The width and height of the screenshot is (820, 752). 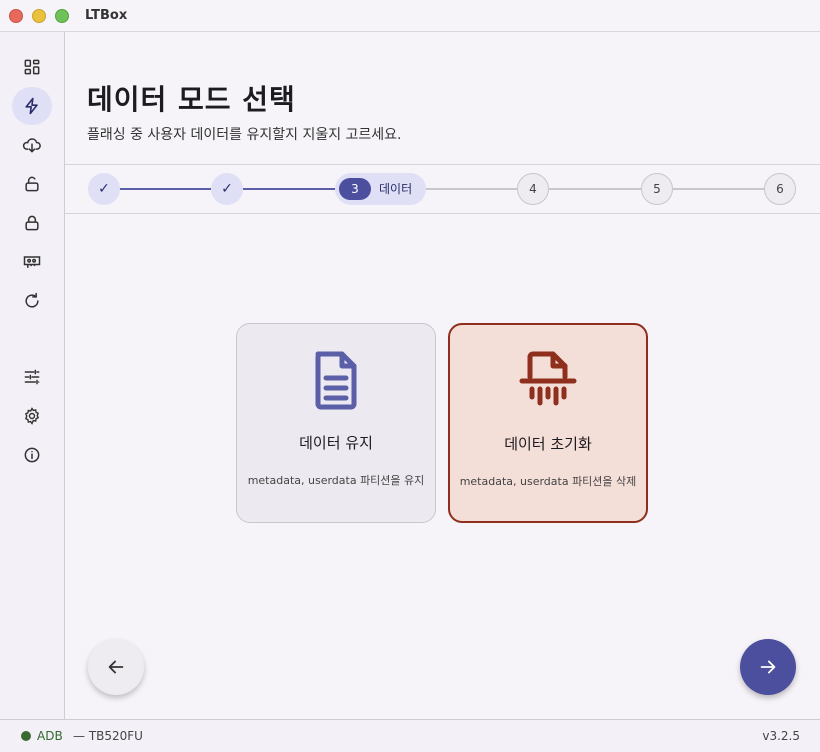 I want to click on dashboard-icon, so click(x=32, y=67).